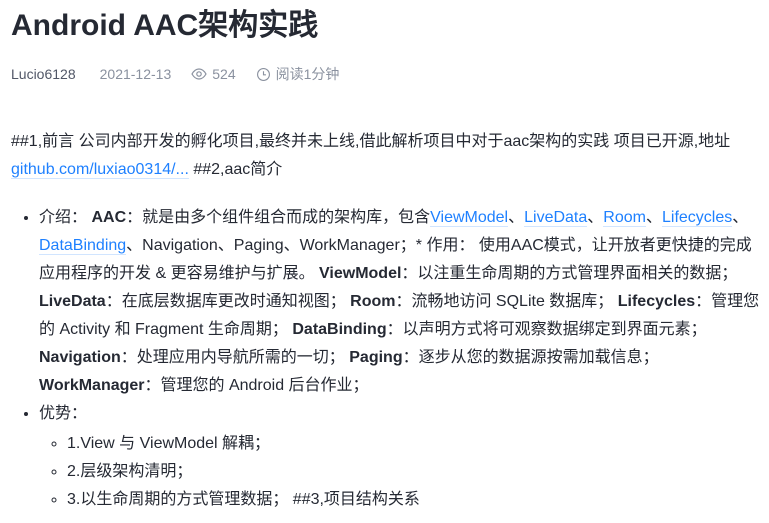 The width and height of the screenshot is (769, 523). I want to click on article-meta: Lucio6128 2021-12-13 524 阅读1分钟, so click(386, 74).